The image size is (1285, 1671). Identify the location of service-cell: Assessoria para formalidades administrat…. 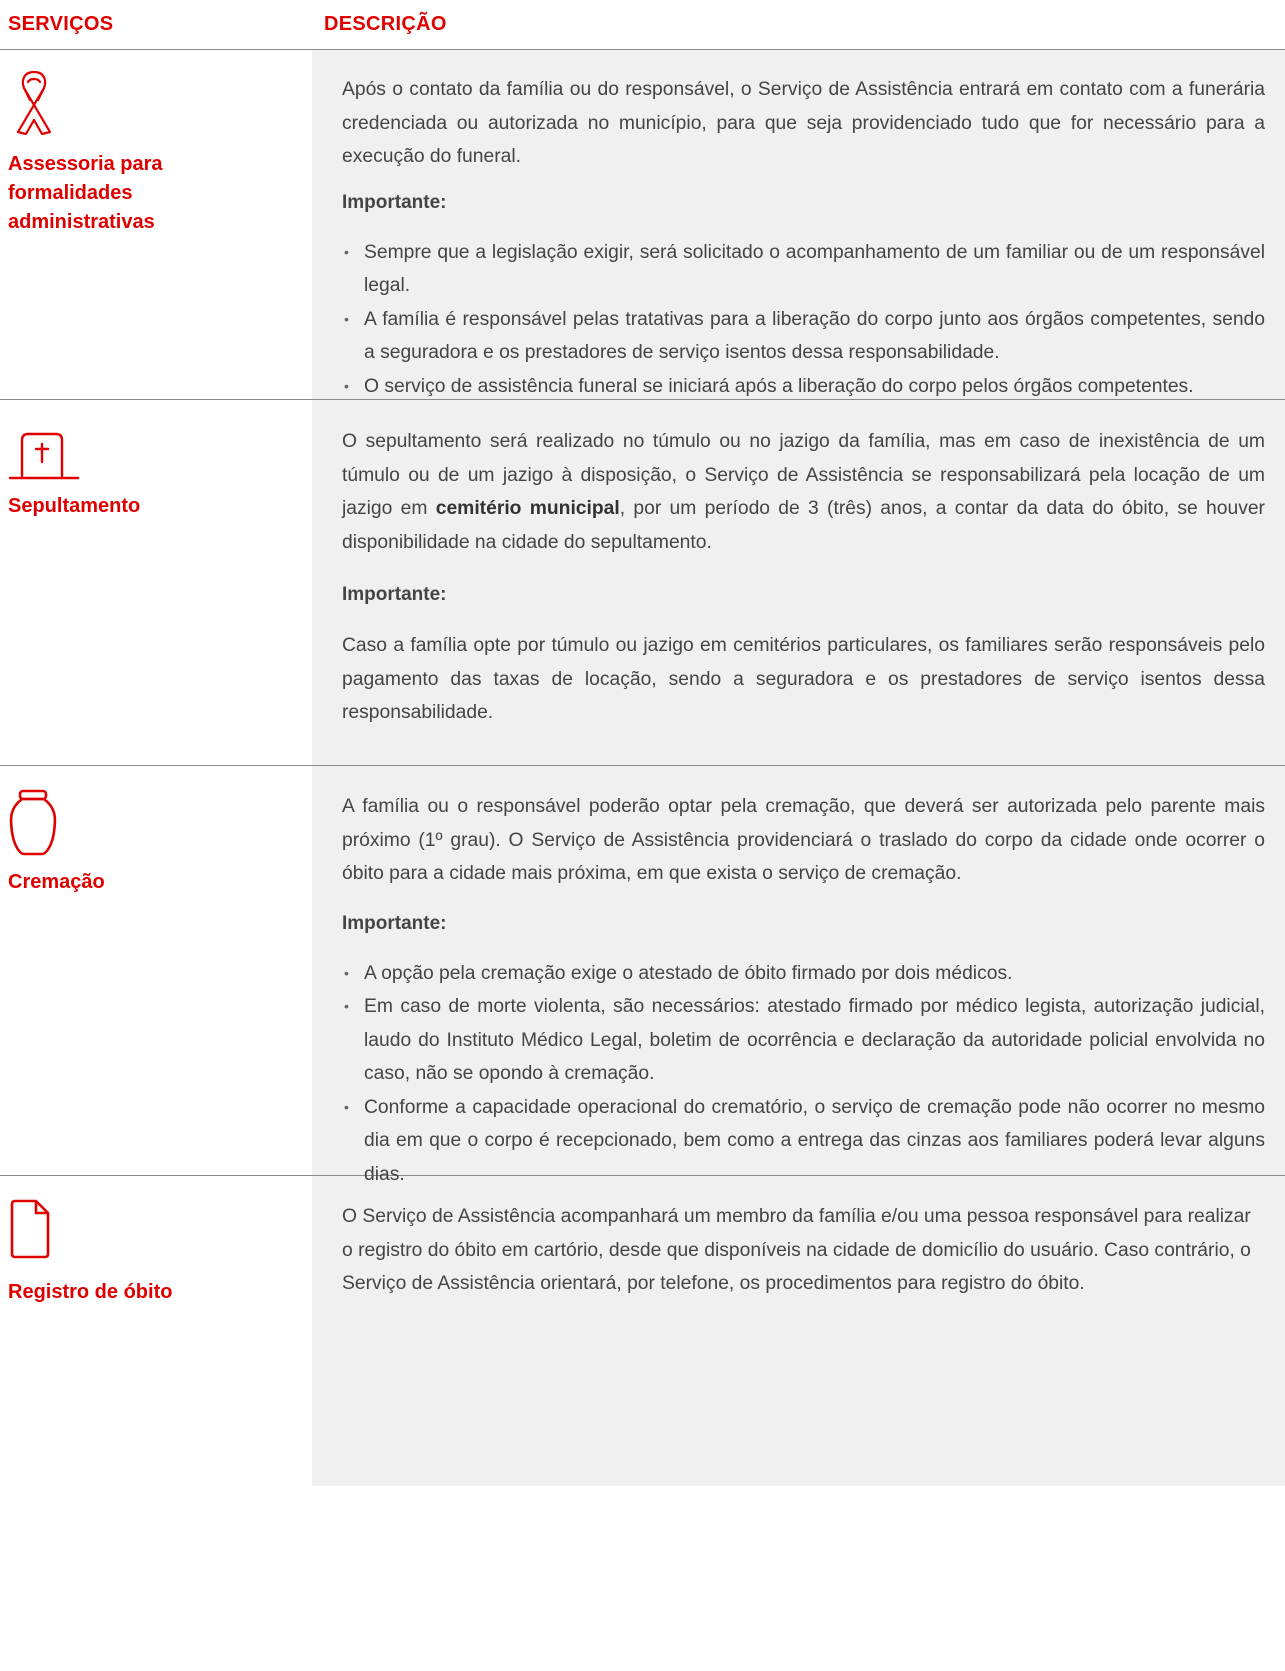
(156, 224).